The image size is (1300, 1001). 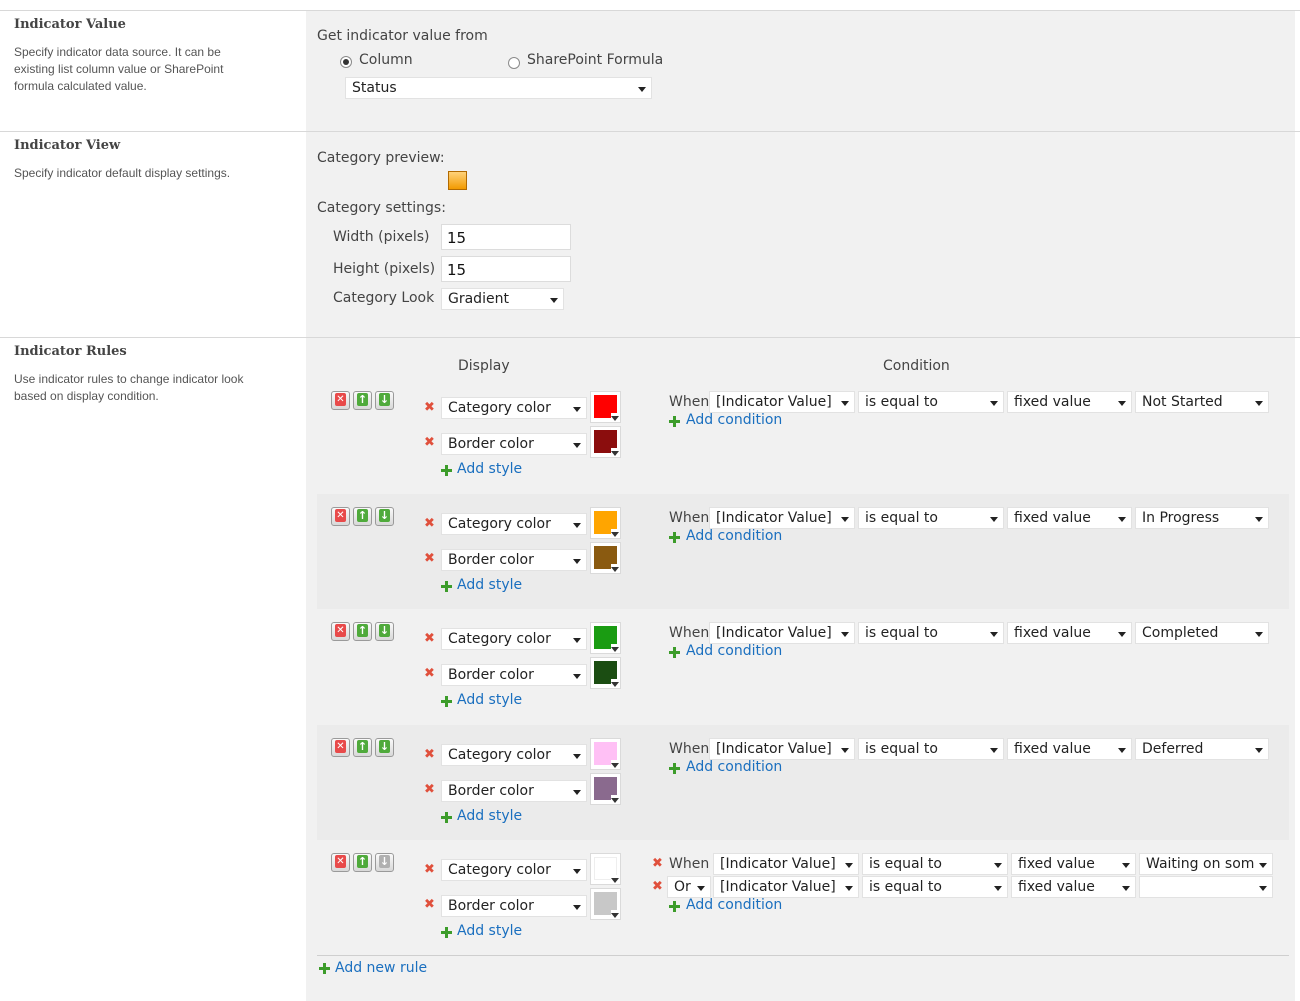 What do you see at coordinates (346, 62) in the screenshot?
I see `radio-column` at bounding box center [346, 62].